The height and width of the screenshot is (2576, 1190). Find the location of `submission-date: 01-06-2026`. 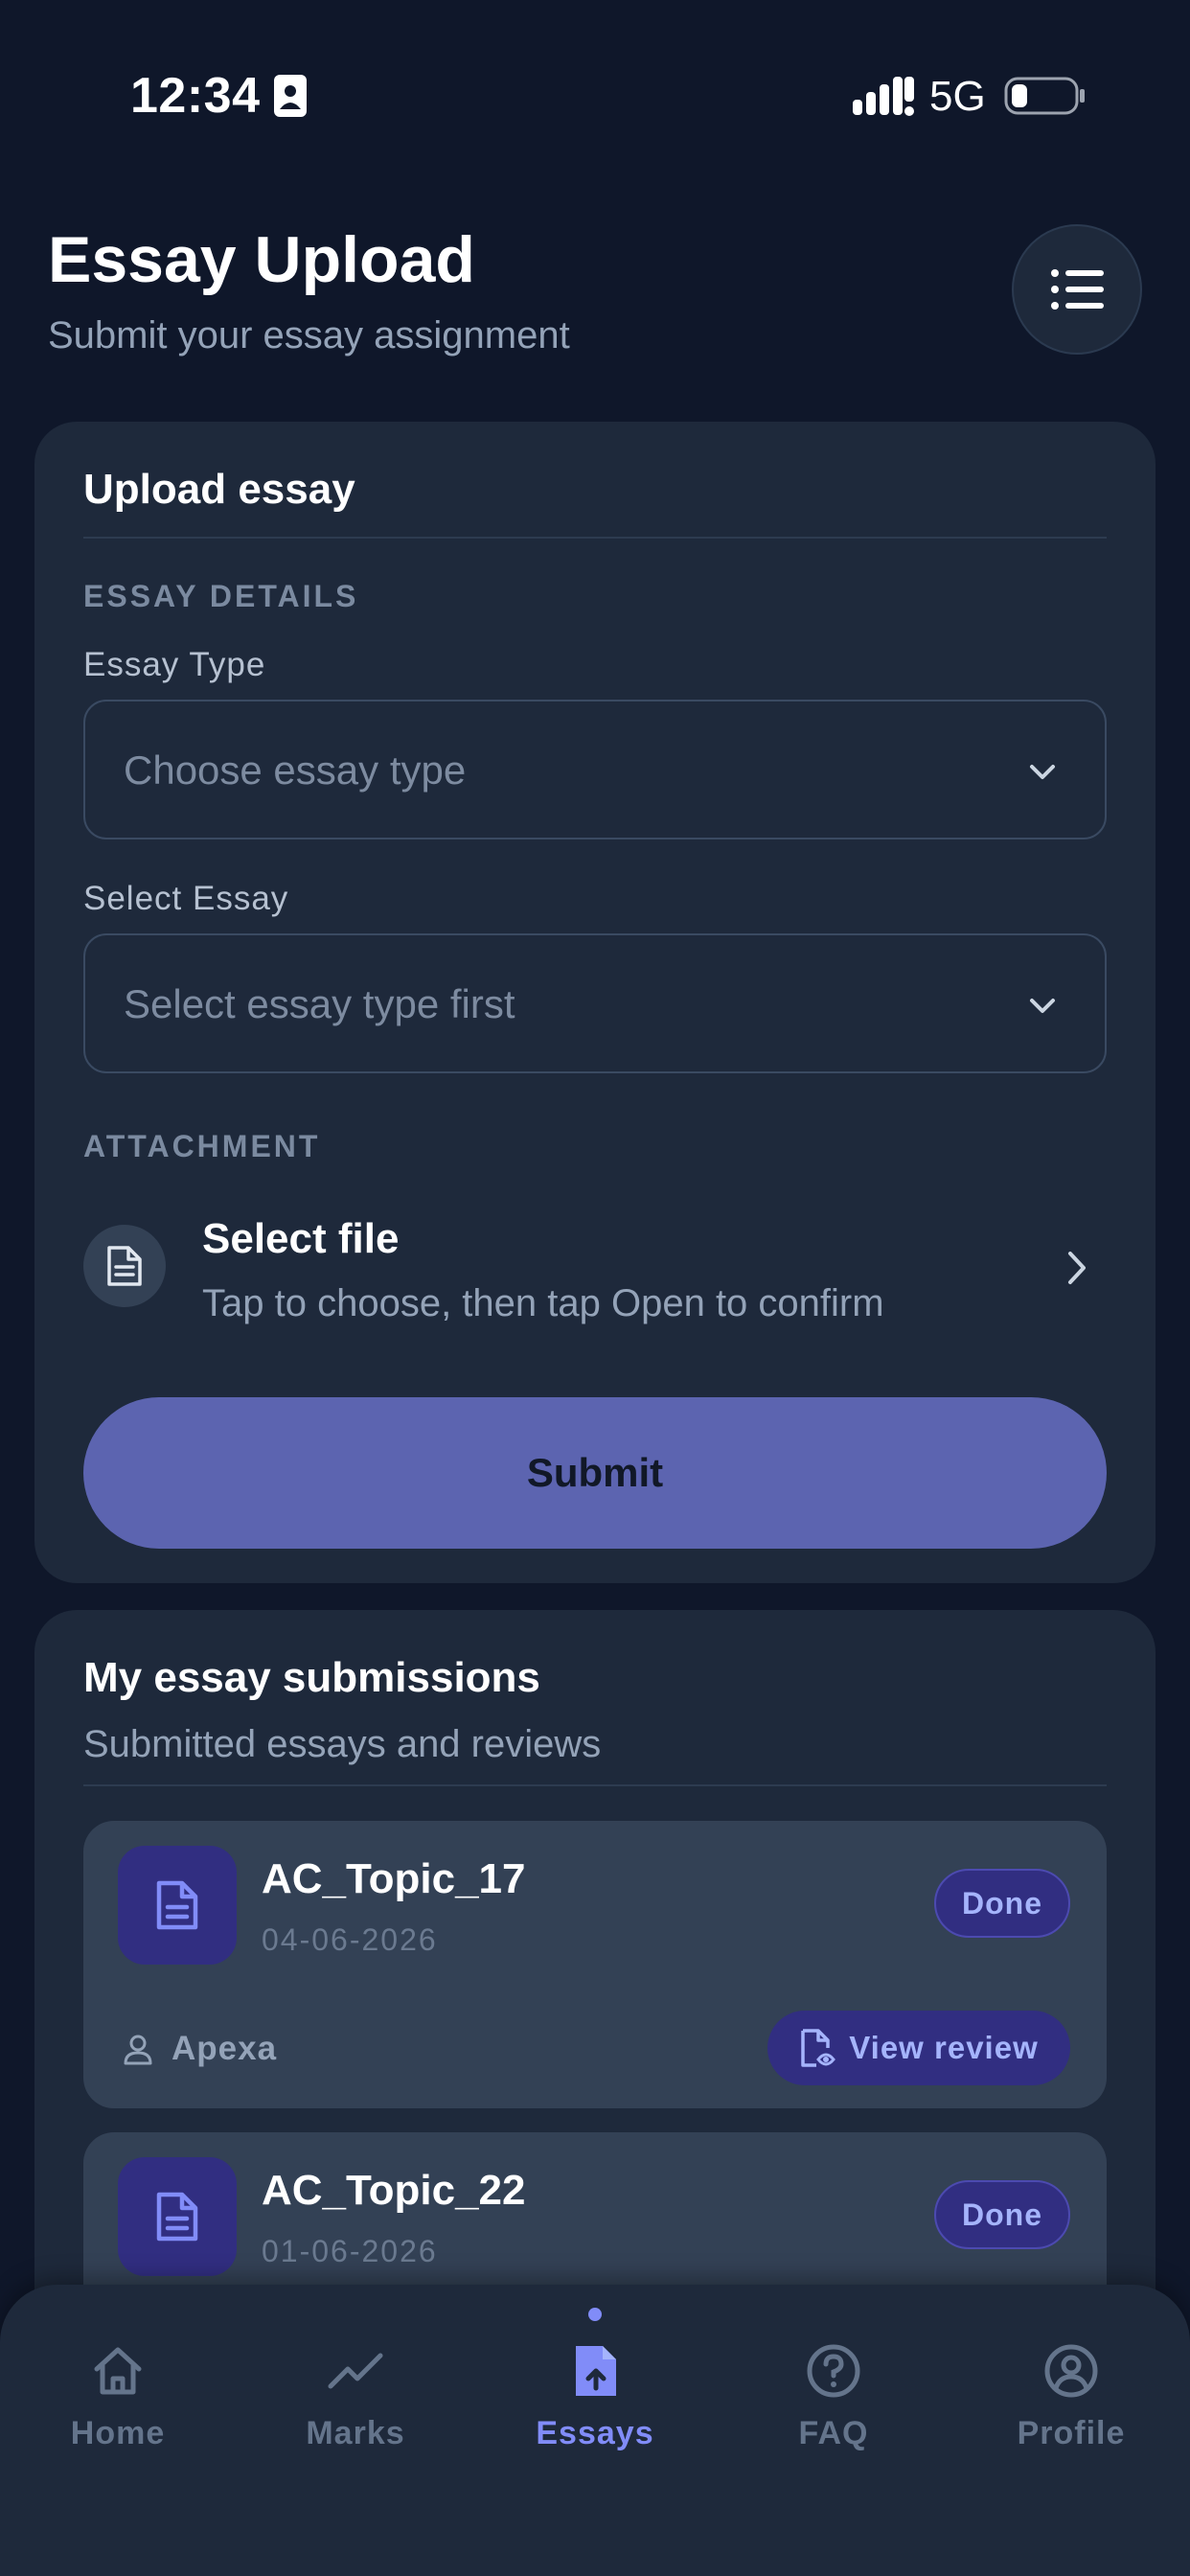

submission-date: 01-06-2026 is located at coordinates (350, 2251).